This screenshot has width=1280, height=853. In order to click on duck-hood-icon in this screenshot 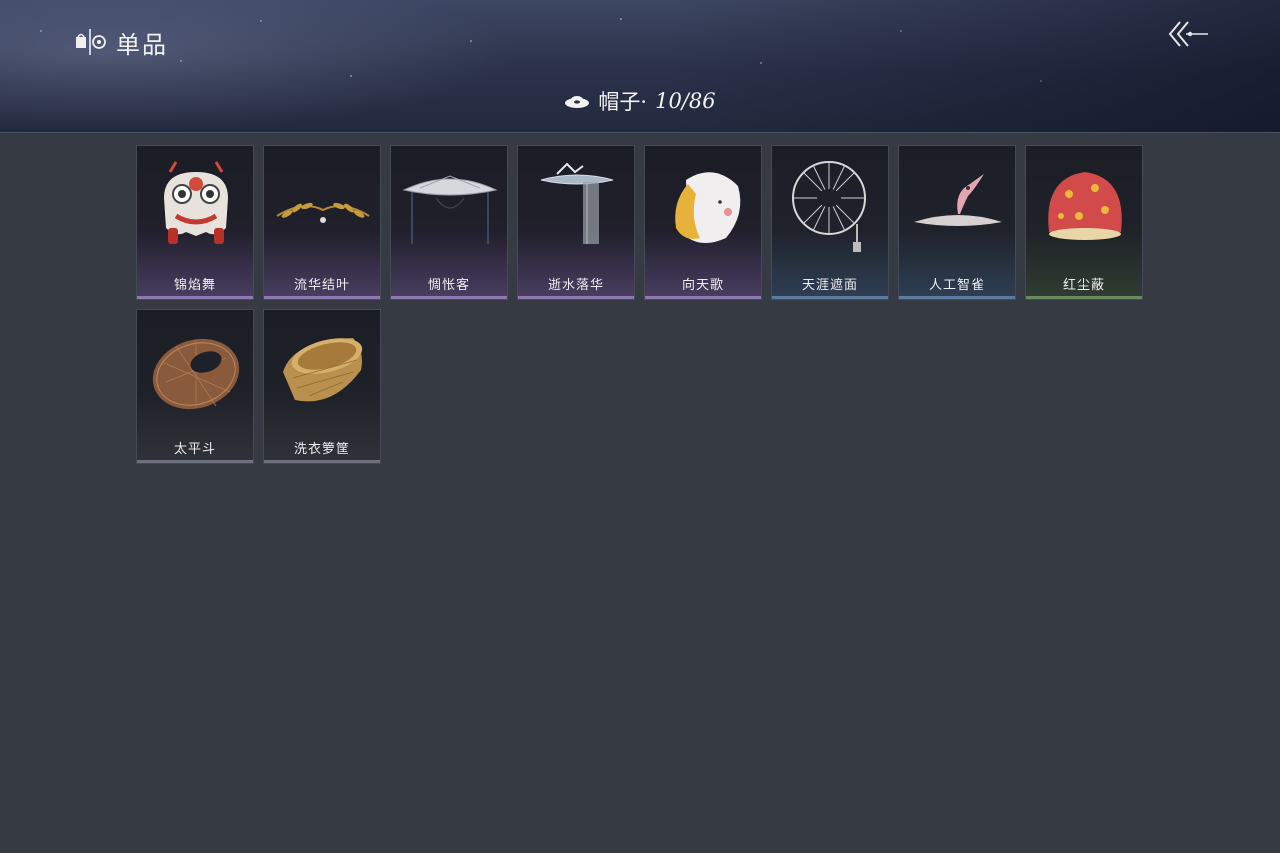, I will do `click(708, 207)`.